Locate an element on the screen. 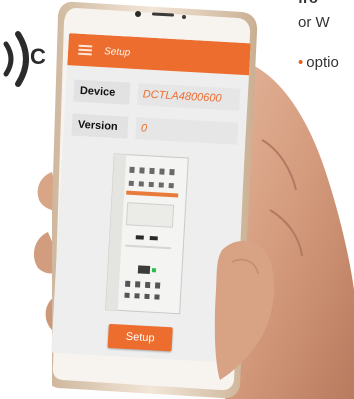 The image size is (354, 399). device-label: Device is located at coordinates (102, 92).